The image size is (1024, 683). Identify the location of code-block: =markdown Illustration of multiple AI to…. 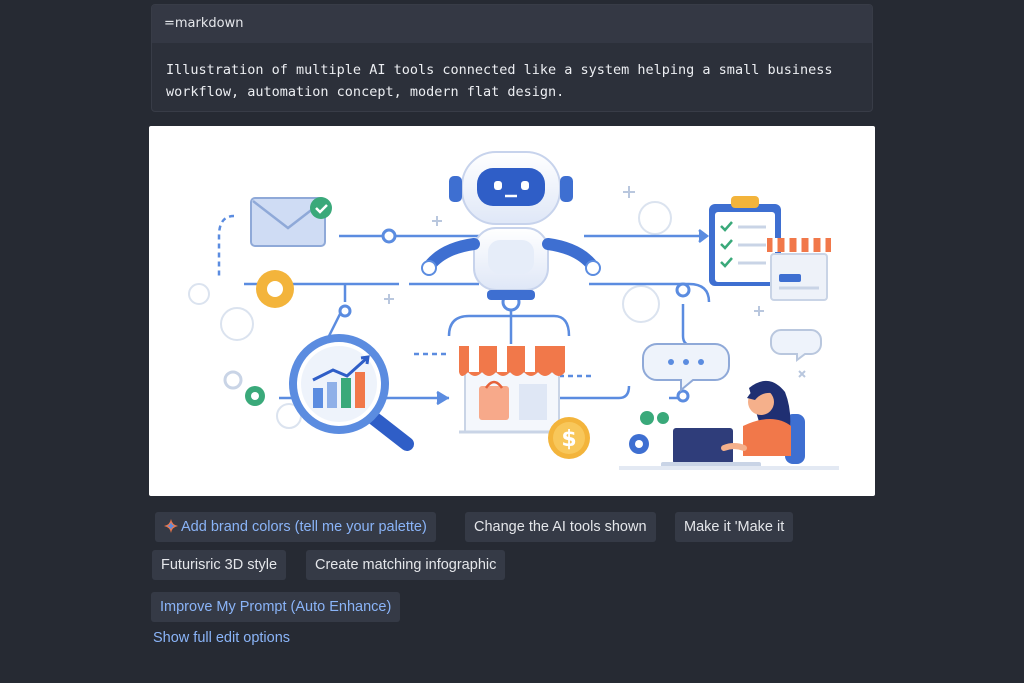
(512, 58).